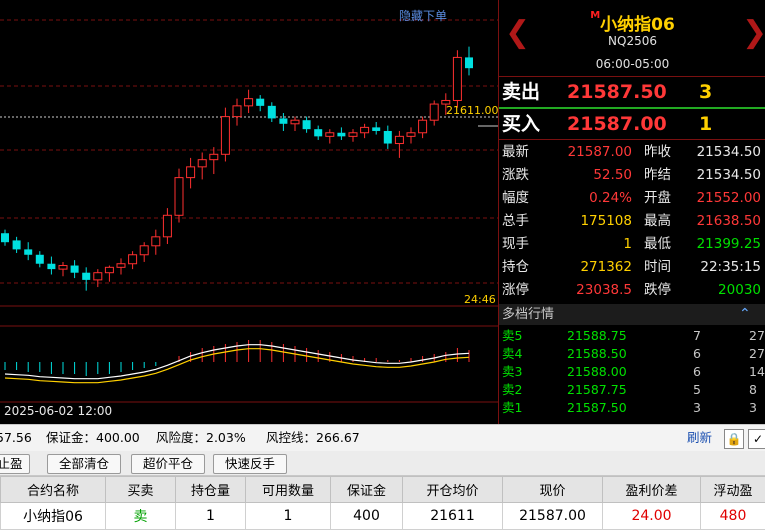 The image size is (765, 530). I want to click on stat-value: 21534.50, so click(729, 175).